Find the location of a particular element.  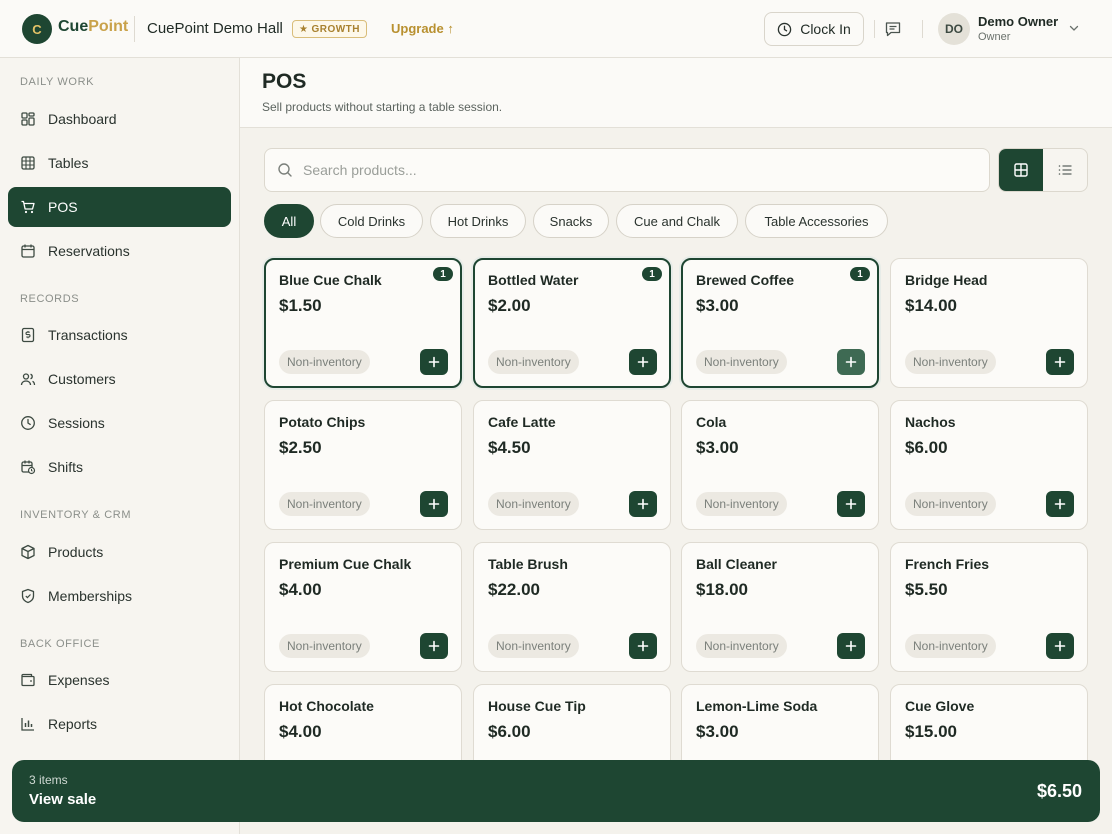

search-icon is located at coordinates (285, 170).